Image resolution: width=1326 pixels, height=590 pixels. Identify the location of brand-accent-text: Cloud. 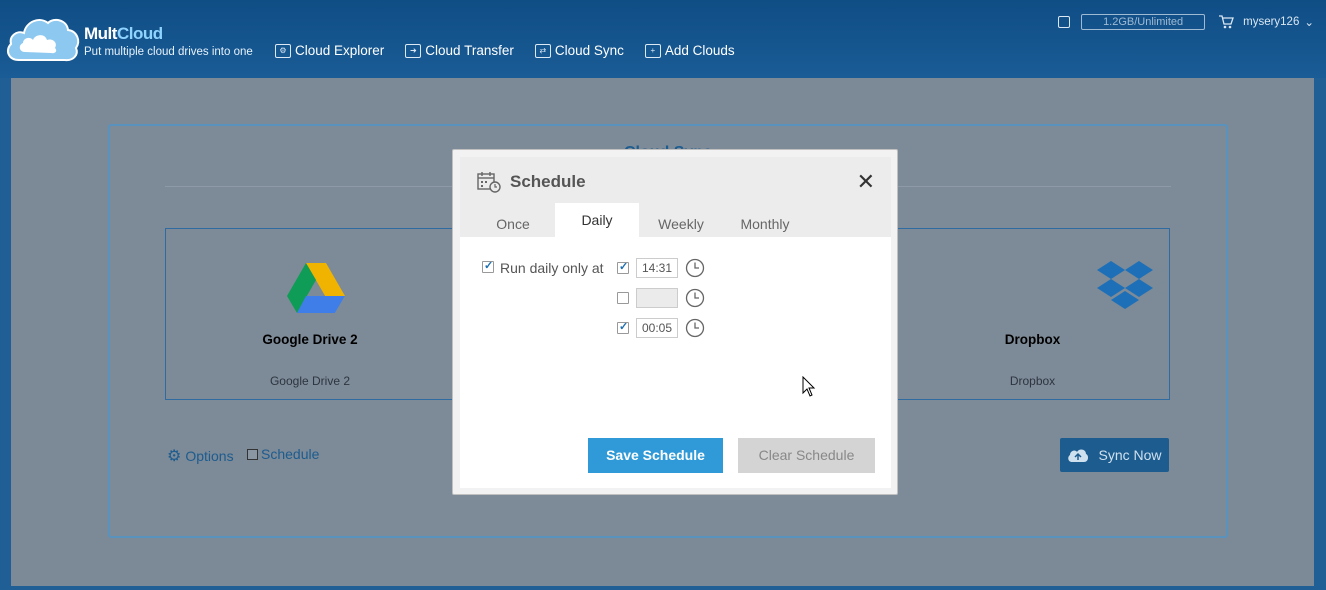
(139, 33).